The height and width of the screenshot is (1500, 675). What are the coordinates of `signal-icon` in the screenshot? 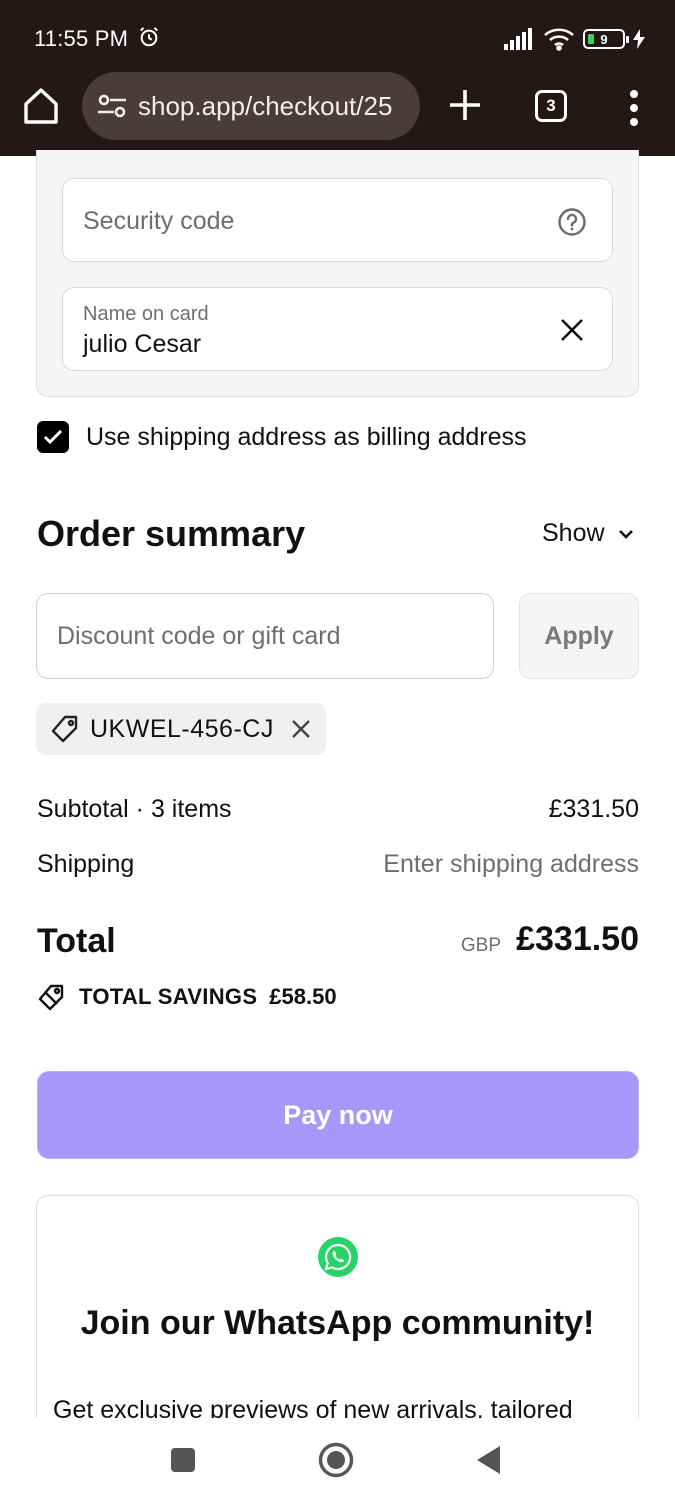 It's located at (518, 39).